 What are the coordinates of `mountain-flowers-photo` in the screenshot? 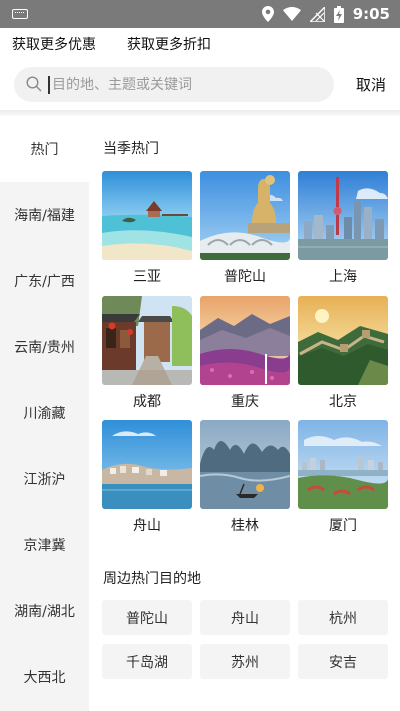 It's located at (245, 340).